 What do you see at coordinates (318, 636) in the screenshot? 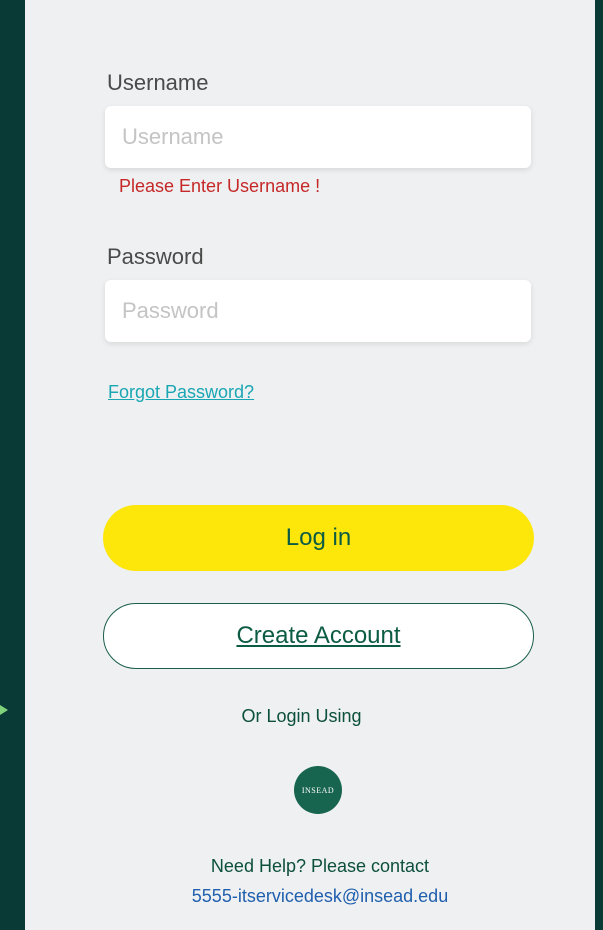
I see `create-account-button: Create Account` at bounding box center [318, 636].